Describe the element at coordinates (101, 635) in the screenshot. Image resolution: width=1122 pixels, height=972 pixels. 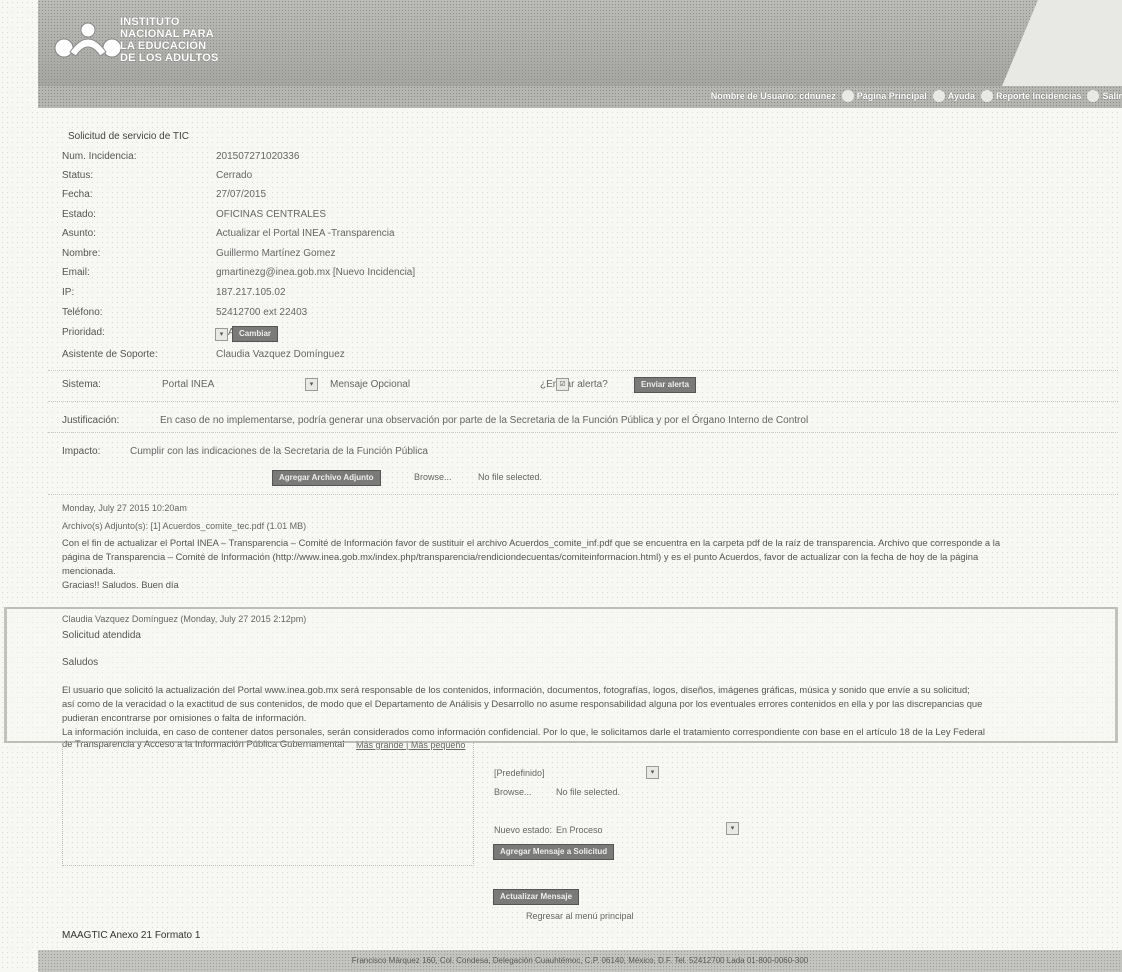
I see `reply-line: Solicitud atendida` at that location.